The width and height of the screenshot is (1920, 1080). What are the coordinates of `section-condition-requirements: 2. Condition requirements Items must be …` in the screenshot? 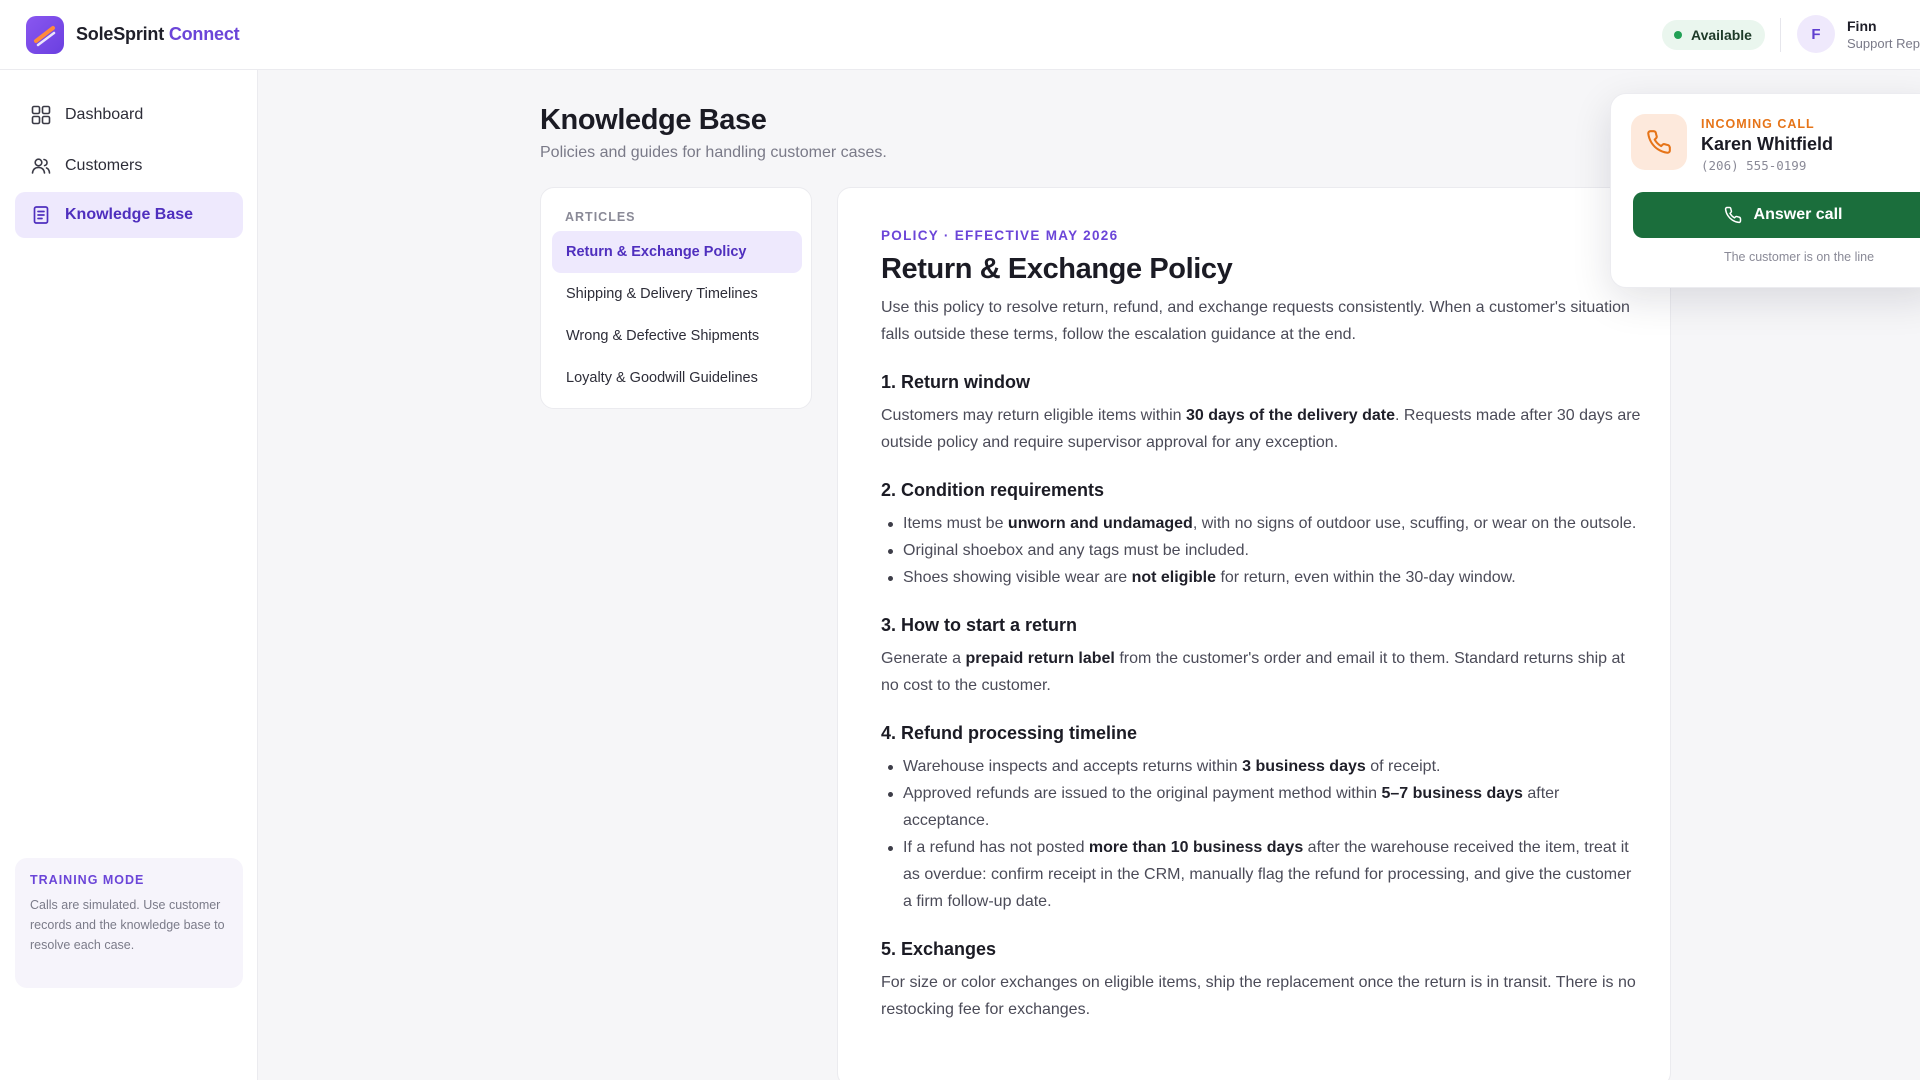 It's located at (1261, 535).